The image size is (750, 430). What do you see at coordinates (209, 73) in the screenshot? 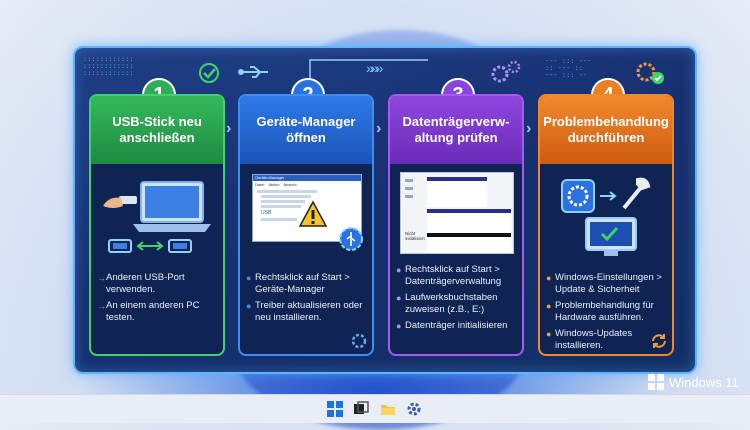
I see `check-circle-icon` at bounding box center [209, 73].